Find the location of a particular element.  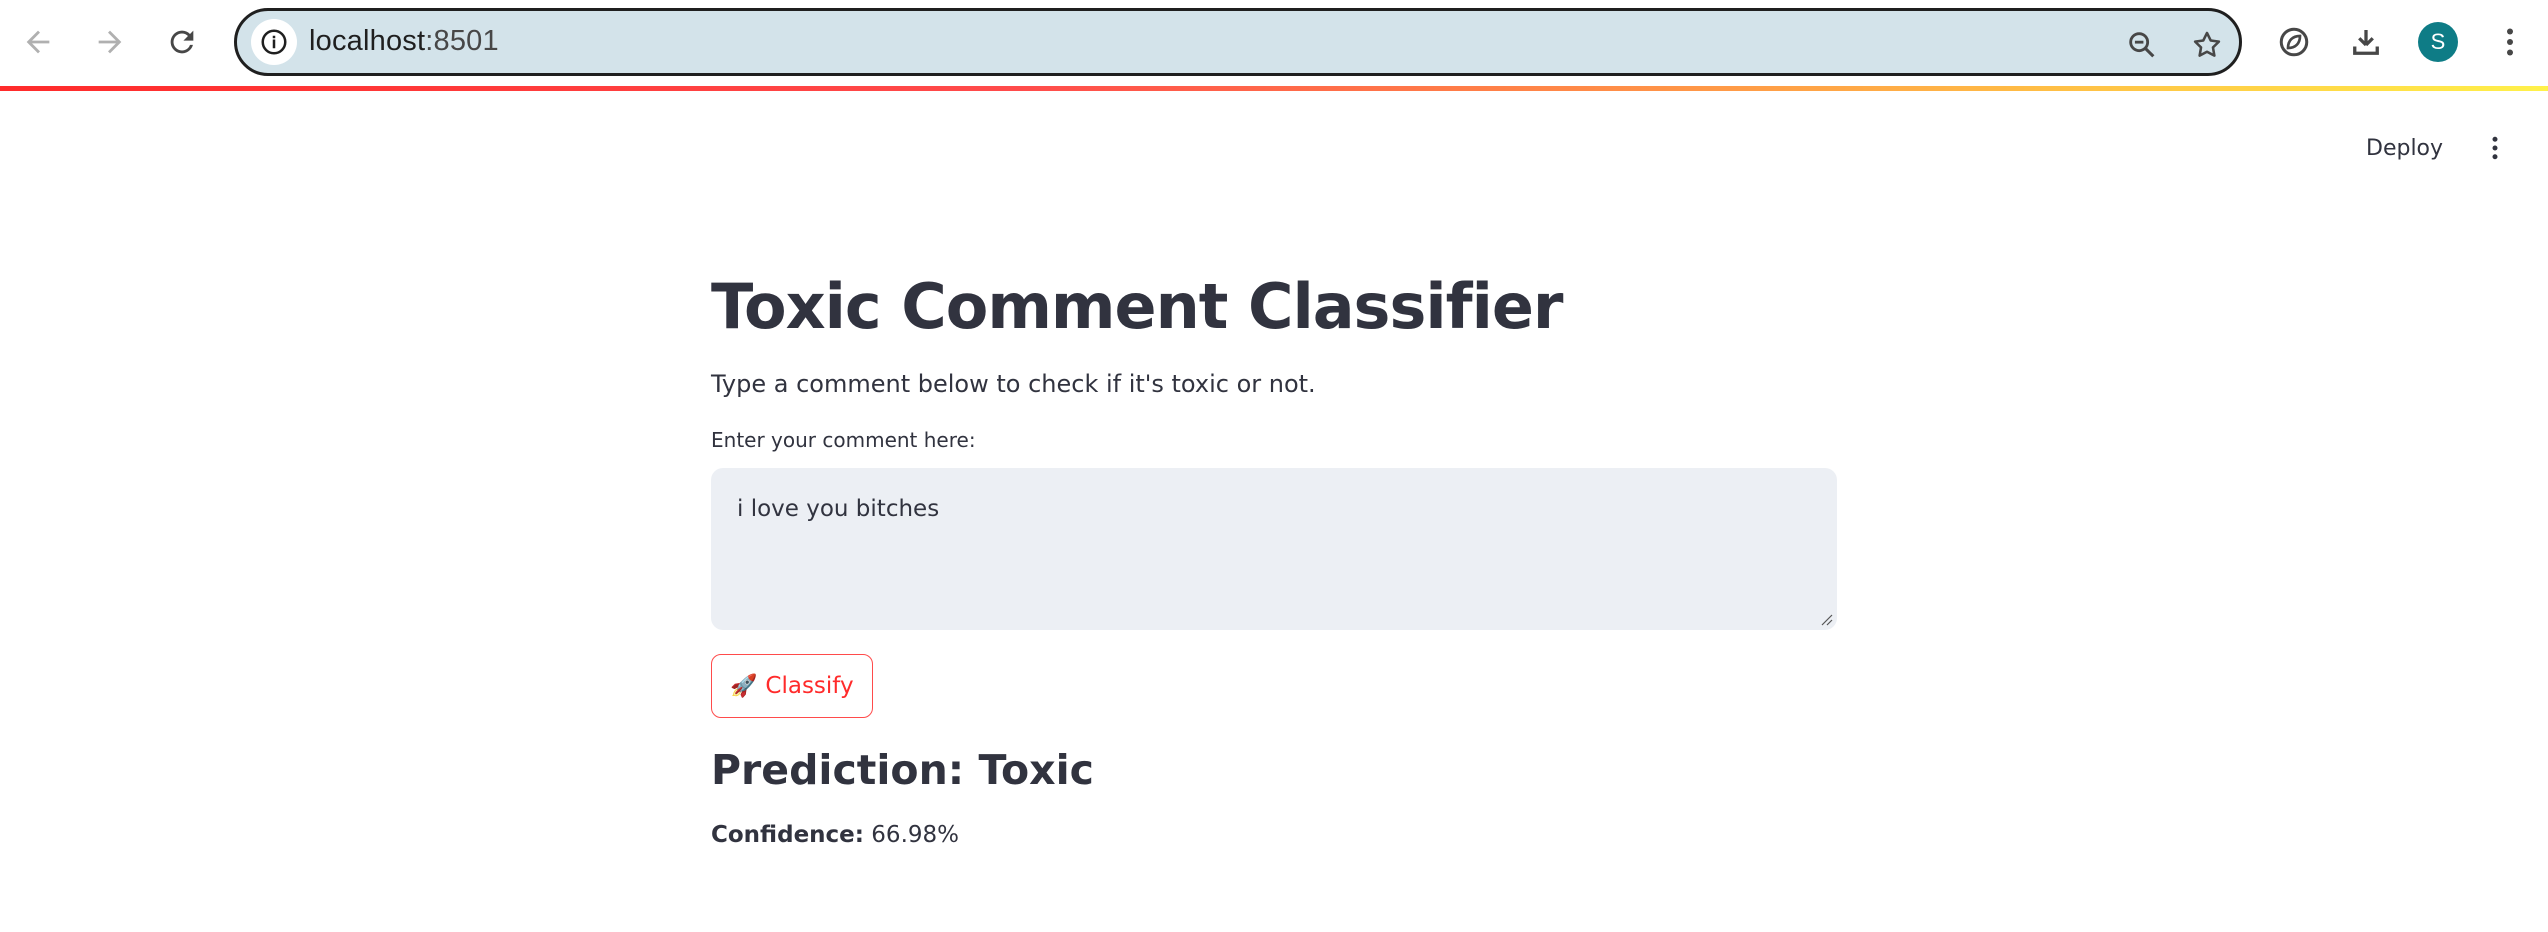

classify-label: Classify is located at coordinates (809, 686).